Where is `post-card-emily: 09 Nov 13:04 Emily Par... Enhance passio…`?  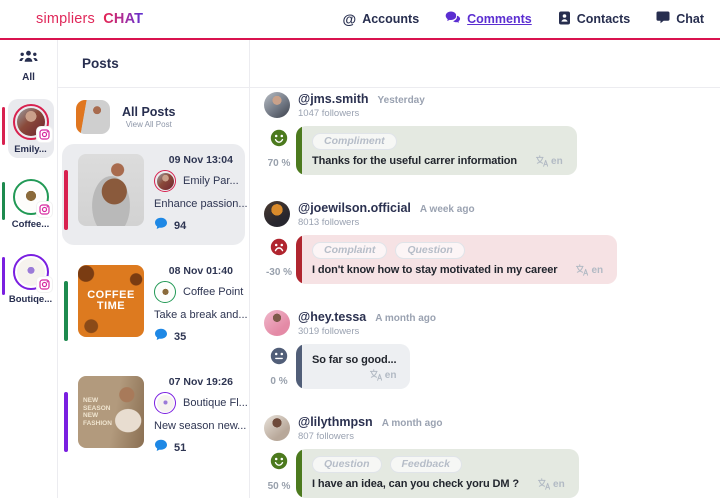 post-card-emily: 09 Nov 13:04 Emily Par... Enhance passio… is located at coordinates (155, 194).